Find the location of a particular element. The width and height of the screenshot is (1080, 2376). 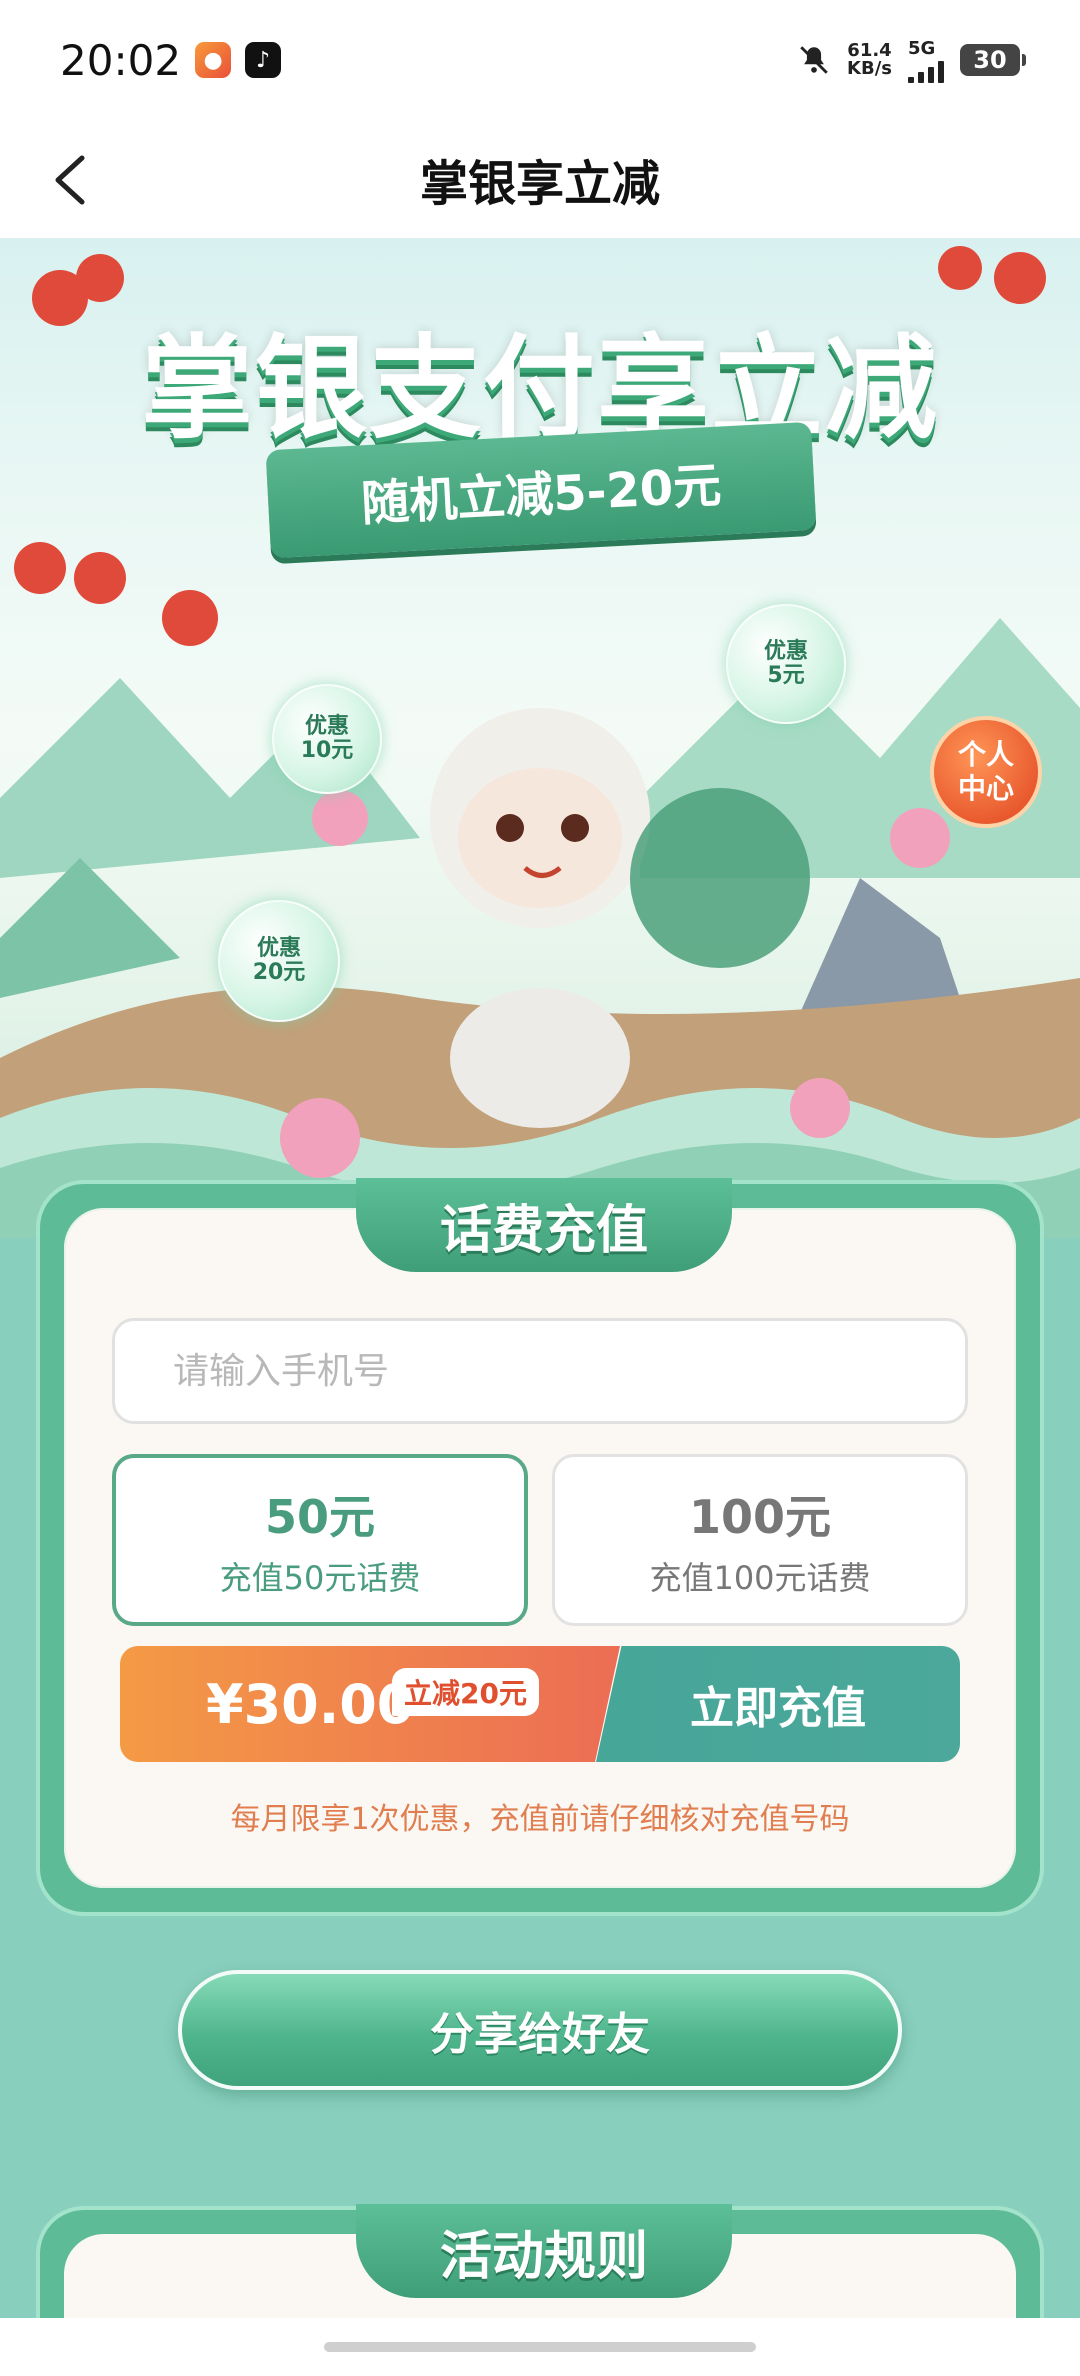

payment-bar: ¥30.00 立减20元 立即充值 is located at coordinates (540, 1704).